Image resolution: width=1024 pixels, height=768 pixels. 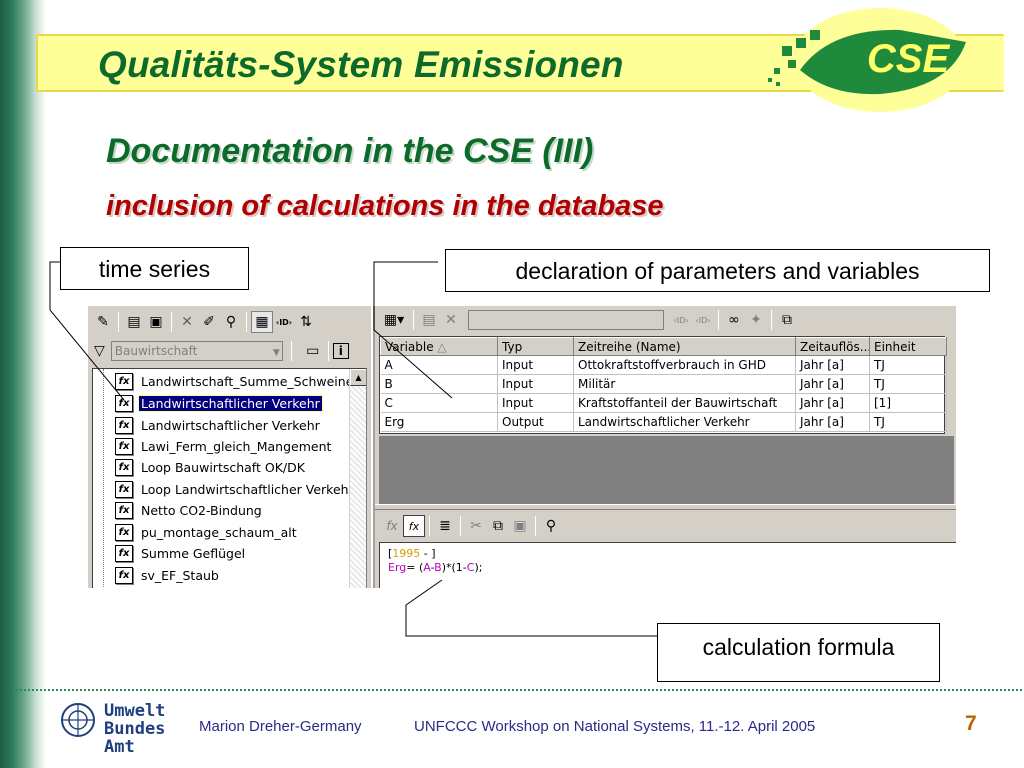 What do you see at coordinates (756, 320) in the screenshot?
I see `wand-icon: ✦` at bounding box center [756, 320].